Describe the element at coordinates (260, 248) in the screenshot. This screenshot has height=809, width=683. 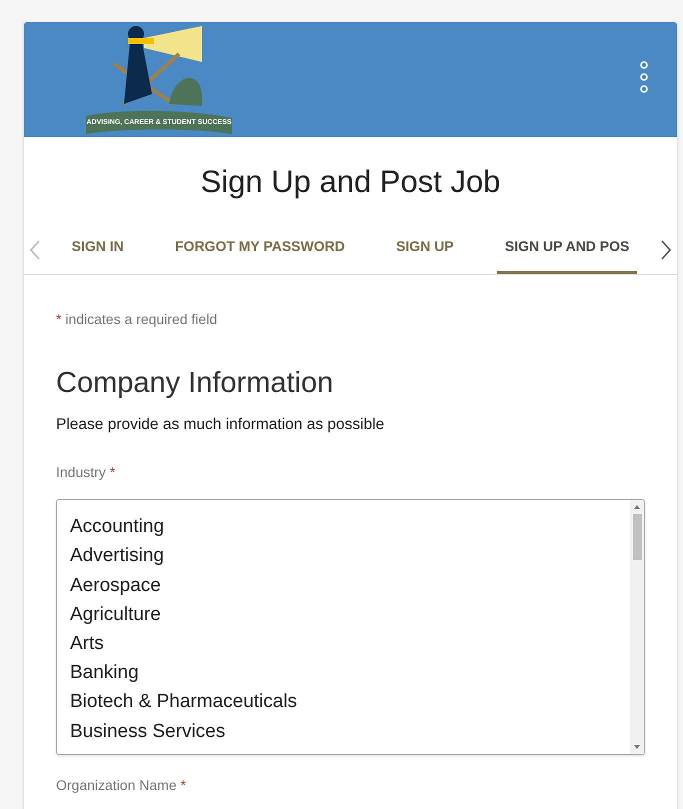
I see `tab: FORGOT MY PASSWORD` at that location.